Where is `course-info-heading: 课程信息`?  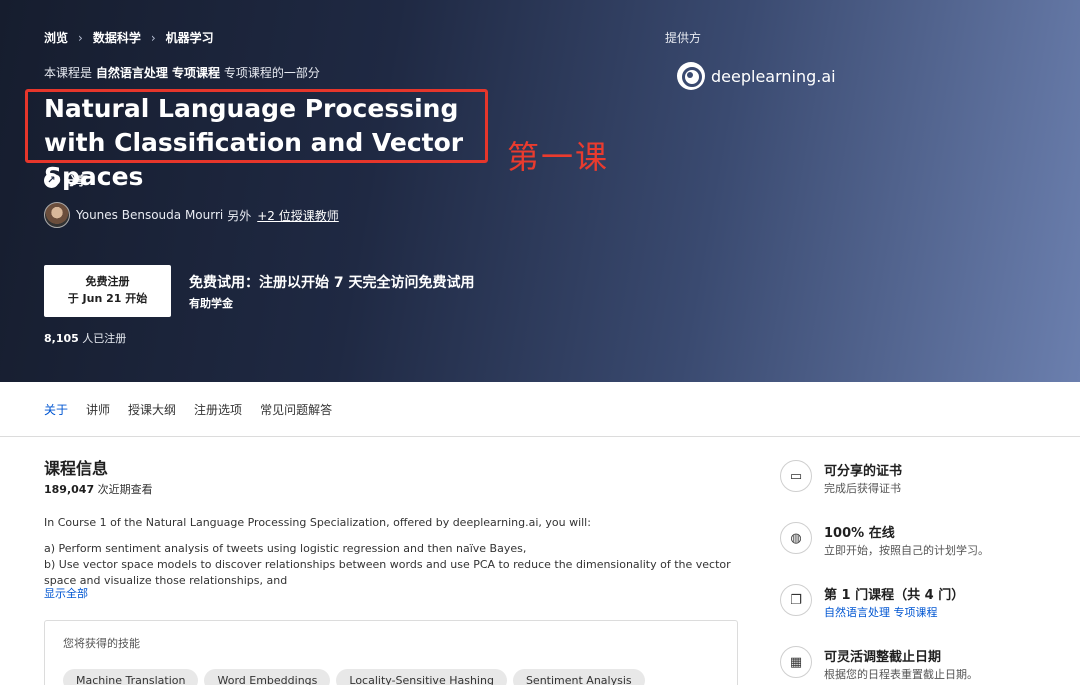 course-info-heading: 课程信息 is located at coordinates (76, 468).